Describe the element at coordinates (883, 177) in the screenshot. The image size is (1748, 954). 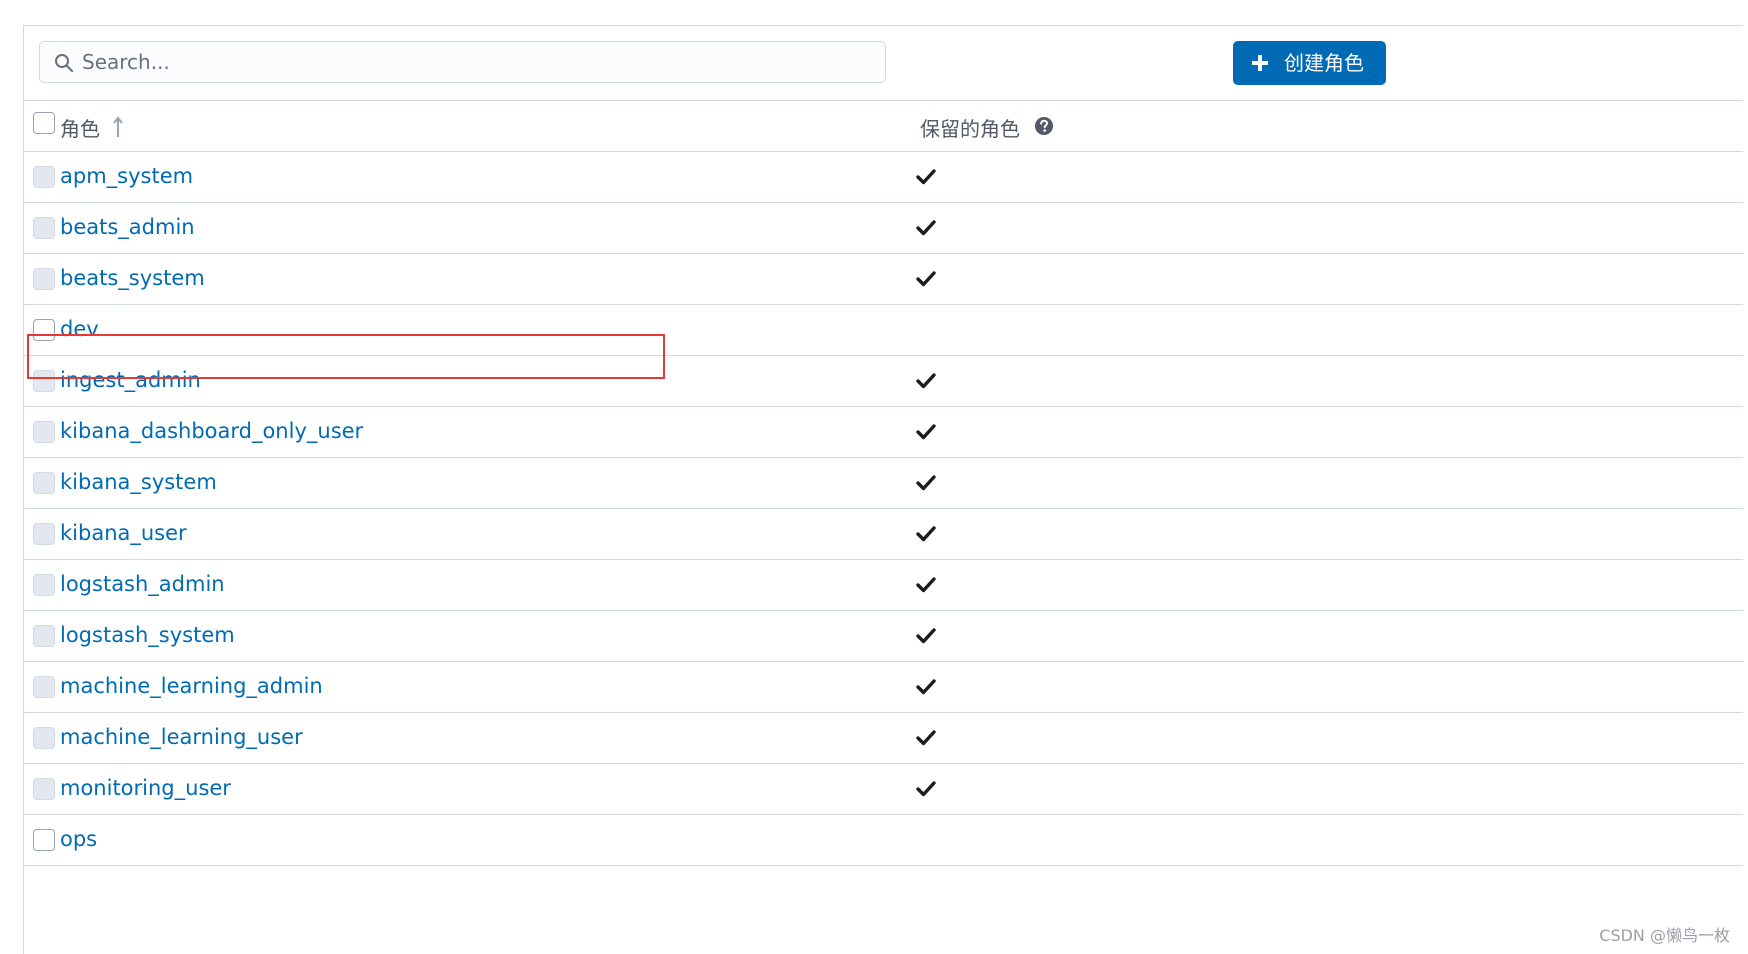
I see `table-row: apm_system` at that location.